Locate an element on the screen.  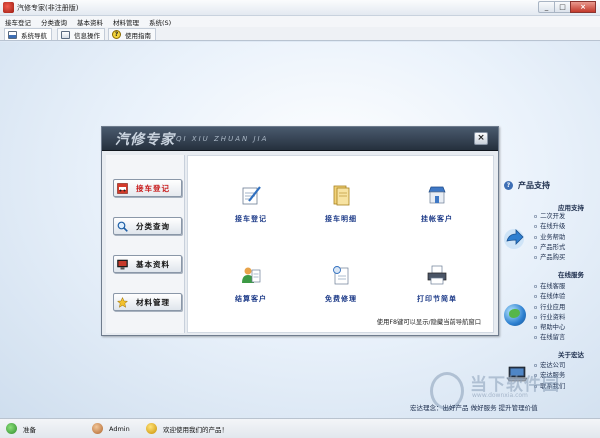
nav-label: 分类查询 is located at coordinates (153, 226).